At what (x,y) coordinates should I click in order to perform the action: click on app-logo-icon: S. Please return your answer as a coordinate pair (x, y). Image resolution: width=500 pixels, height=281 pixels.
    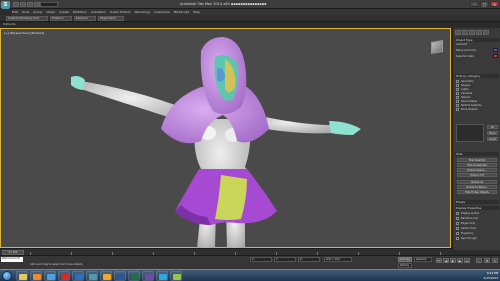
    Looking at the image, I should click on (5, 5).